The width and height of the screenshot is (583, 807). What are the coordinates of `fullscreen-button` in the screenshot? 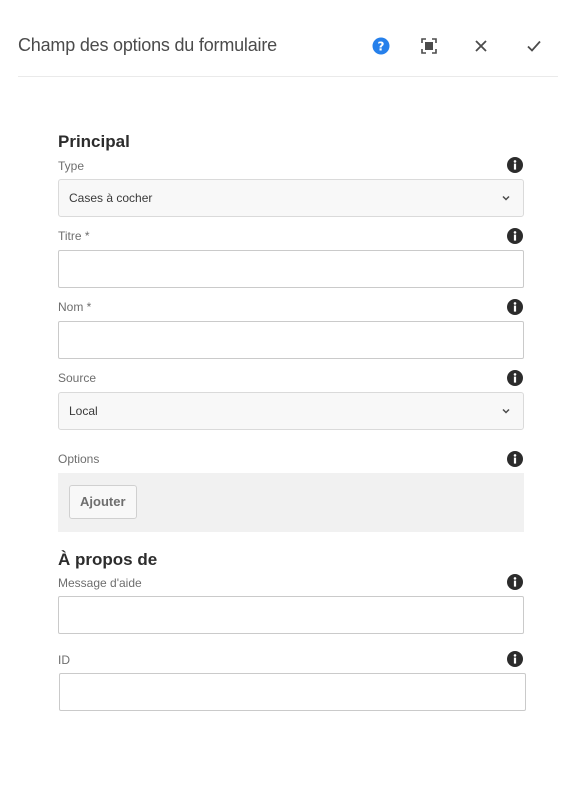 It's located at (429, 46).